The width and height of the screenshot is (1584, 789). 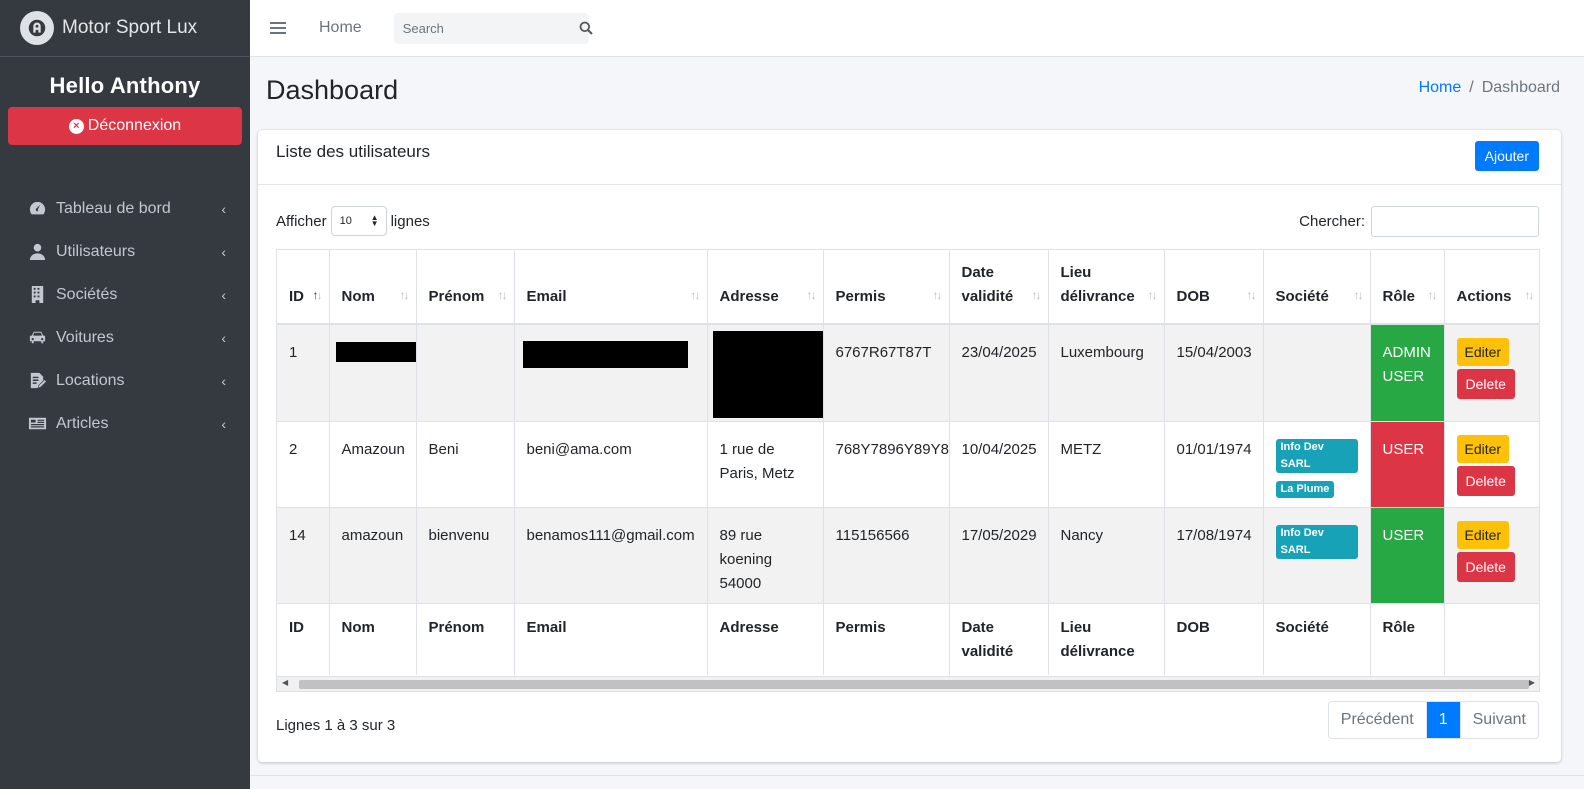 What do you see at coordinates (37, 381) in the screenshot?
I see `contract-icon` at bounding box center [37, 381].